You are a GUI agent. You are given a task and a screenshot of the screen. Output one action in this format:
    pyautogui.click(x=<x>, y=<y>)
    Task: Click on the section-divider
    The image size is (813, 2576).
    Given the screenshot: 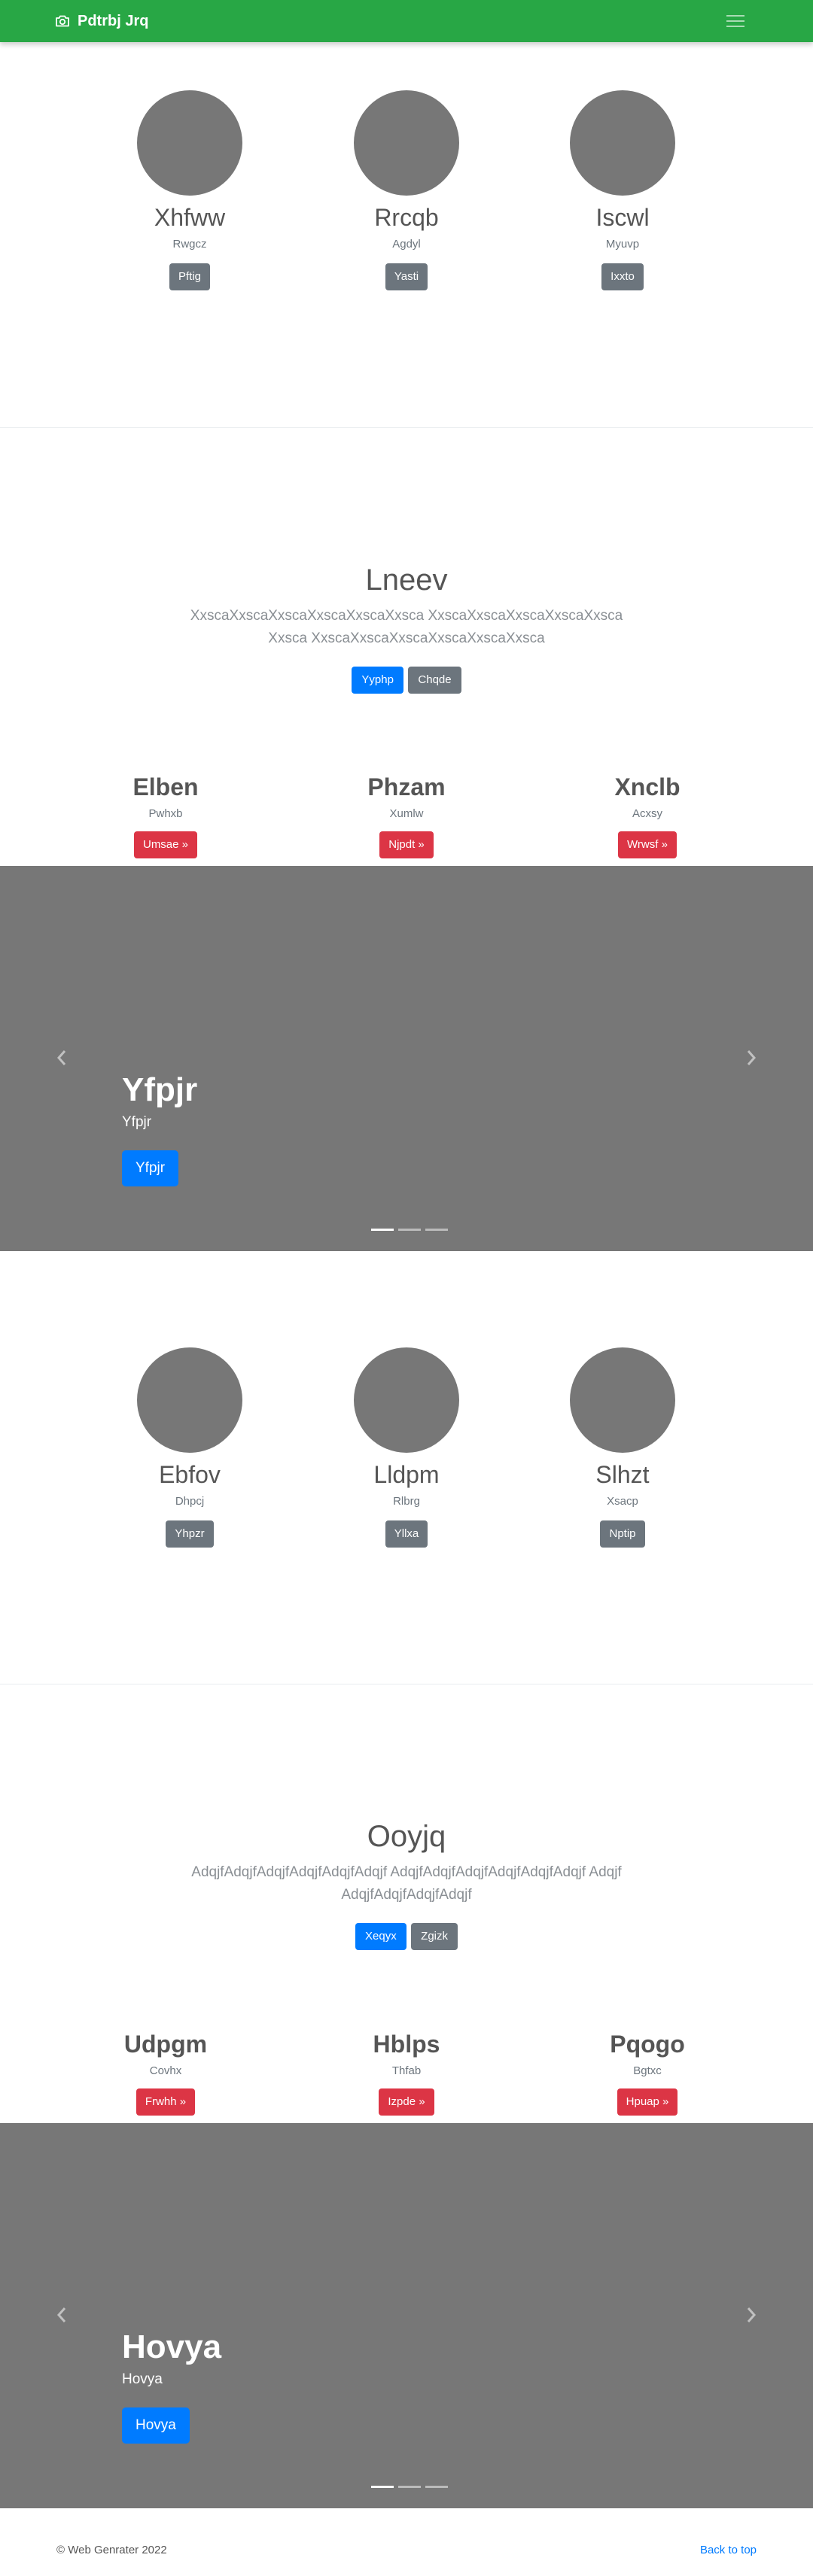 What is the action you would take?
    pyautogui.click(x=406, y=428)
    